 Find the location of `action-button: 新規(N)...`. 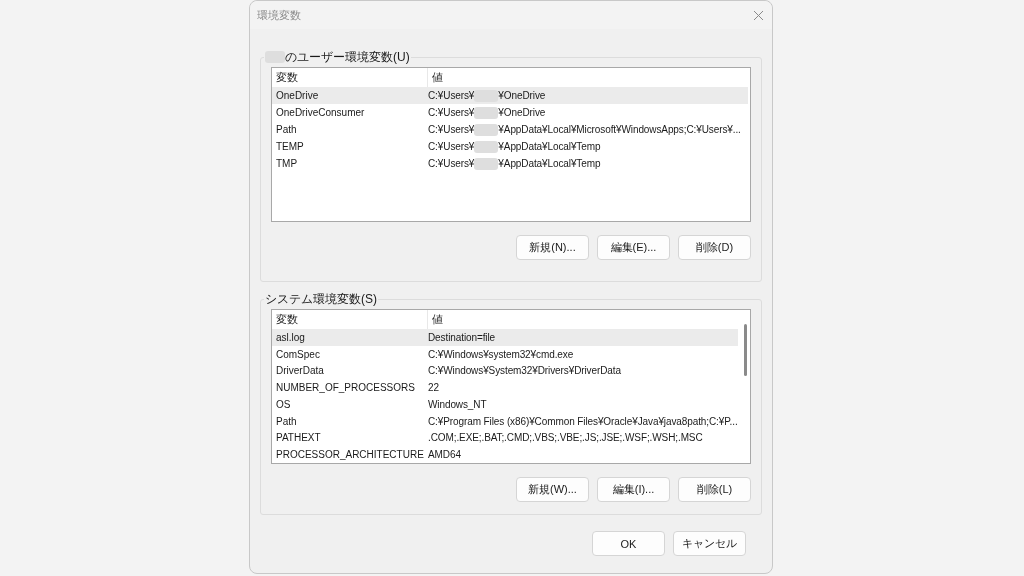

action-button: 新規(N)... is located at coordinates (552, 247).